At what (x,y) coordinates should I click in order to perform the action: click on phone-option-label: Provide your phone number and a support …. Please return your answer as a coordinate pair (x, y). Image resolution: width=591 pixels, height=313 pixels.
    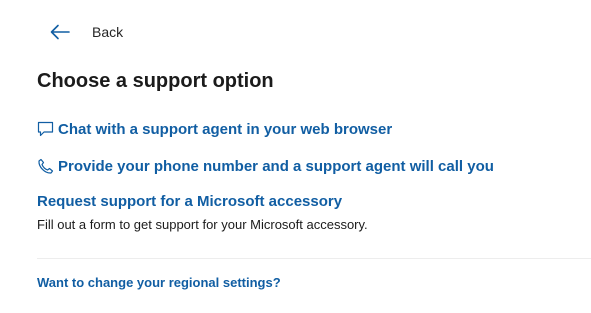
    Looking at the image, I should click on (276, 166).